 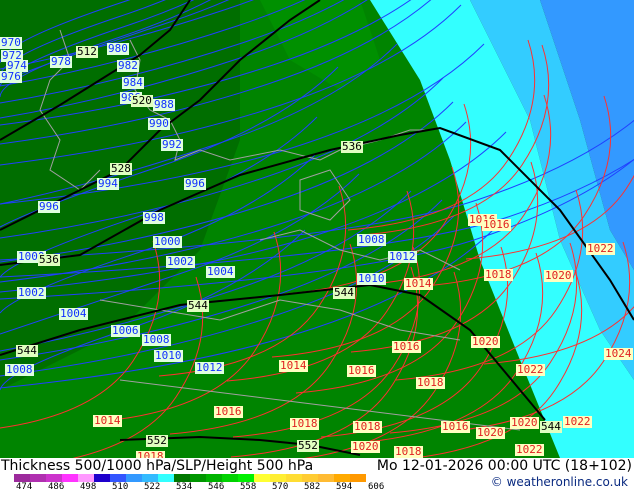 I want to click on slp-label: 970, so click(x=11, y=42).